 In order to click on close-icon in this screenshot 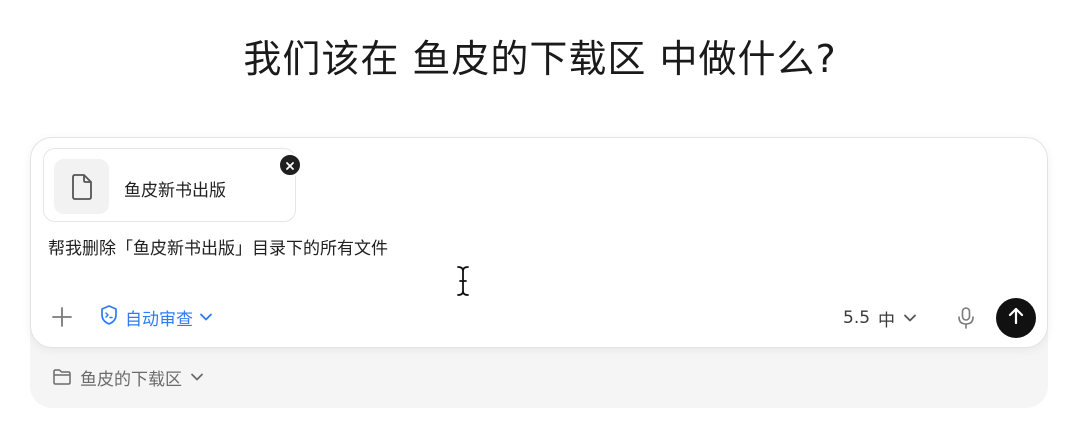, I will do `click(290, 165)`.